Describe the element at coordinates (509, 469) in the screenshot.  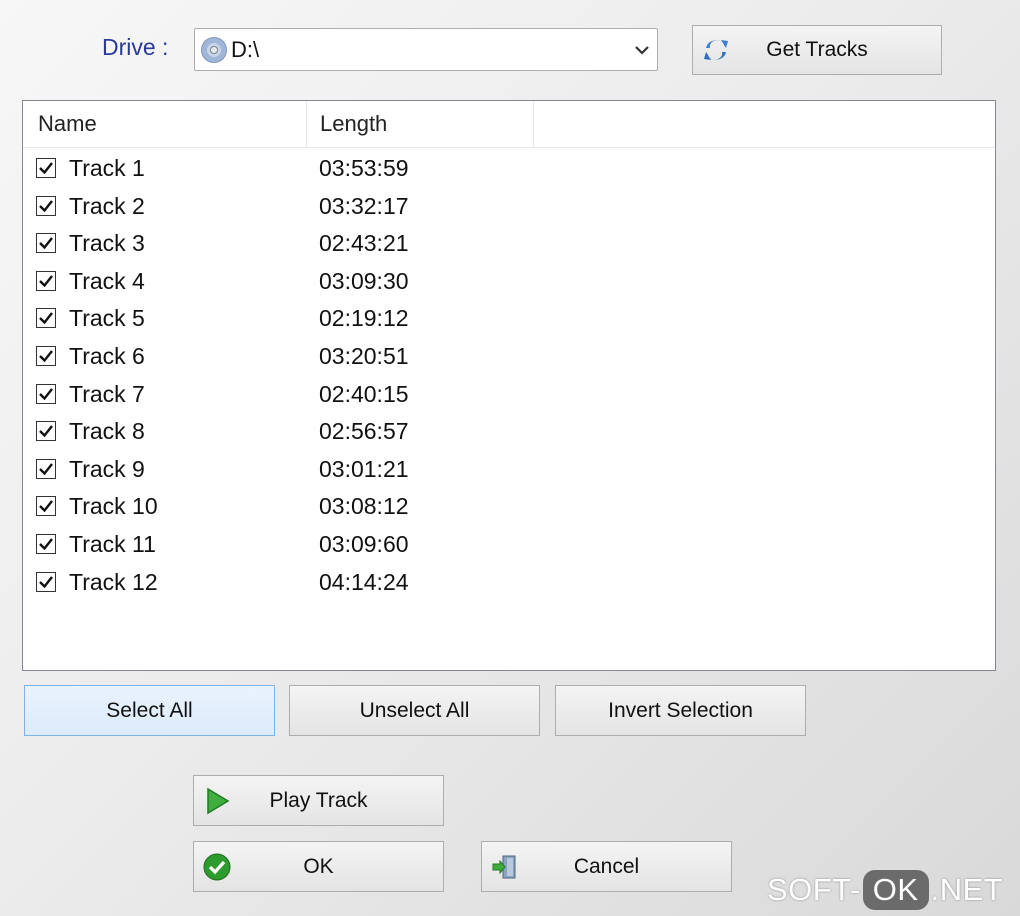
I see `list-item: Track 9 03:01:21` at that location.